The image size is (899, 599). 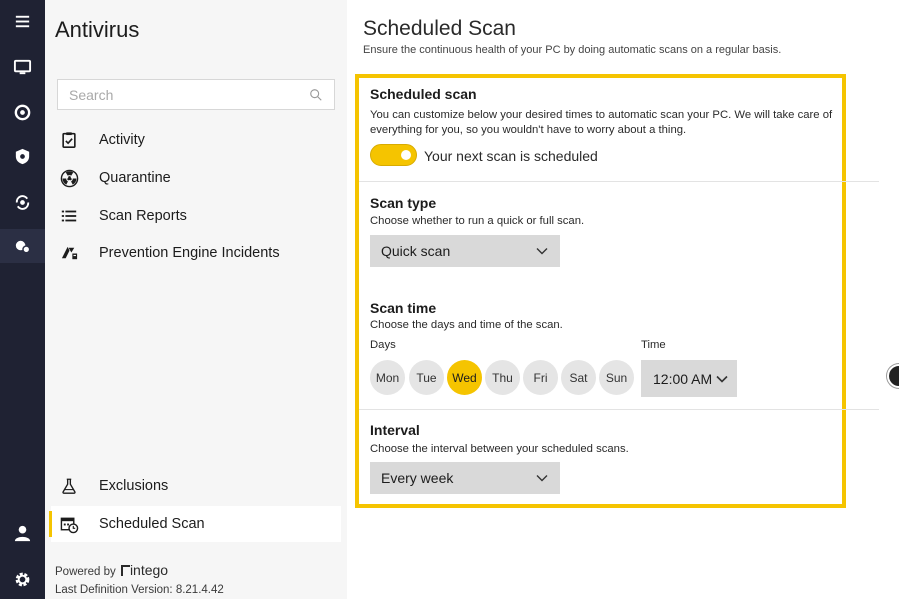 What do you see at coordinates (196, 178) in the screenshot?
I see `sidebar-item-quarantine: Quarantine` at bounding box center [196, 178].